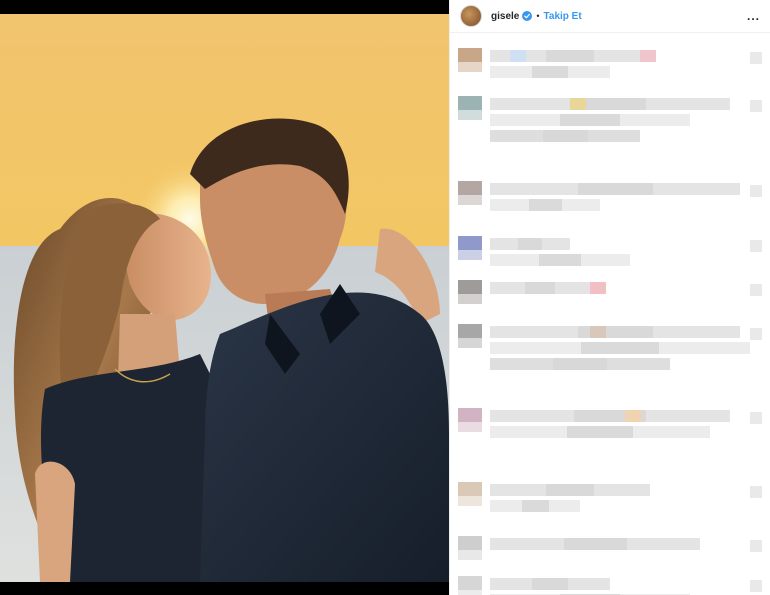 The height and width of the screenshot is (595, 770). What do you see at coordinates (505, 16) in the screenshot?
I see `username-link: gisele` at bounding box center [505, 16].